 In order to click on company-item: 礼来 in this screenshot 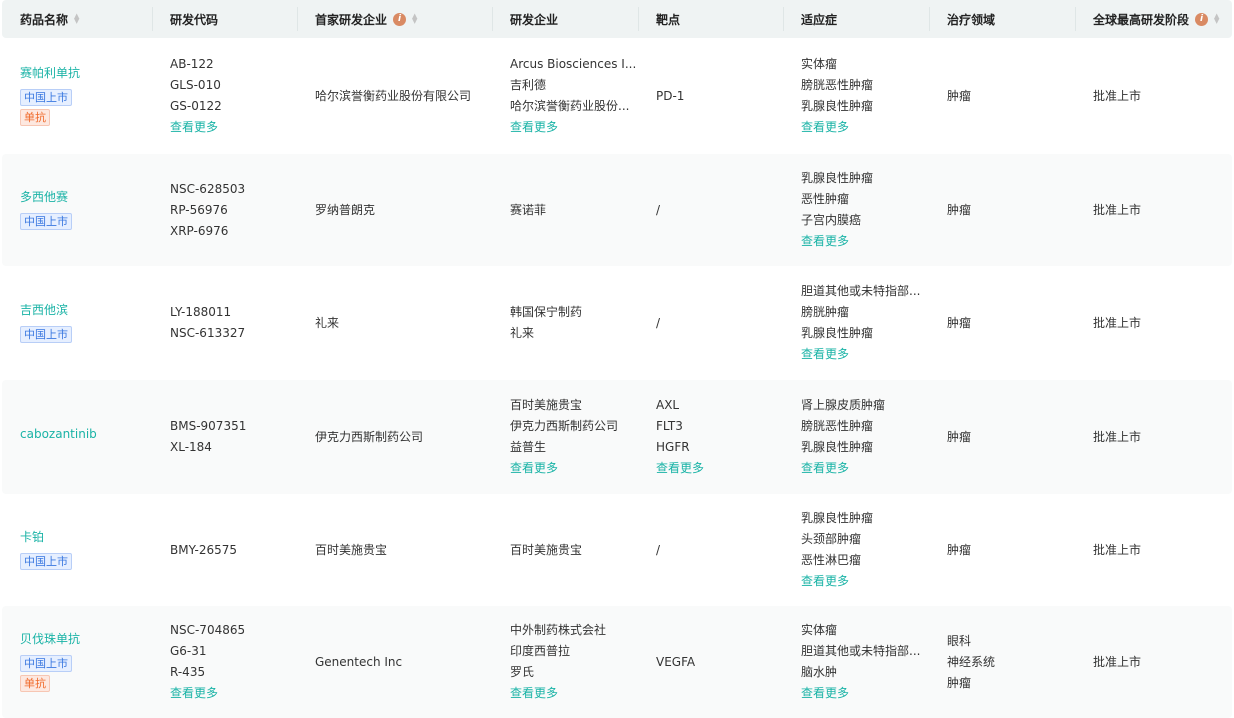, I will do `click(522, 333)`.